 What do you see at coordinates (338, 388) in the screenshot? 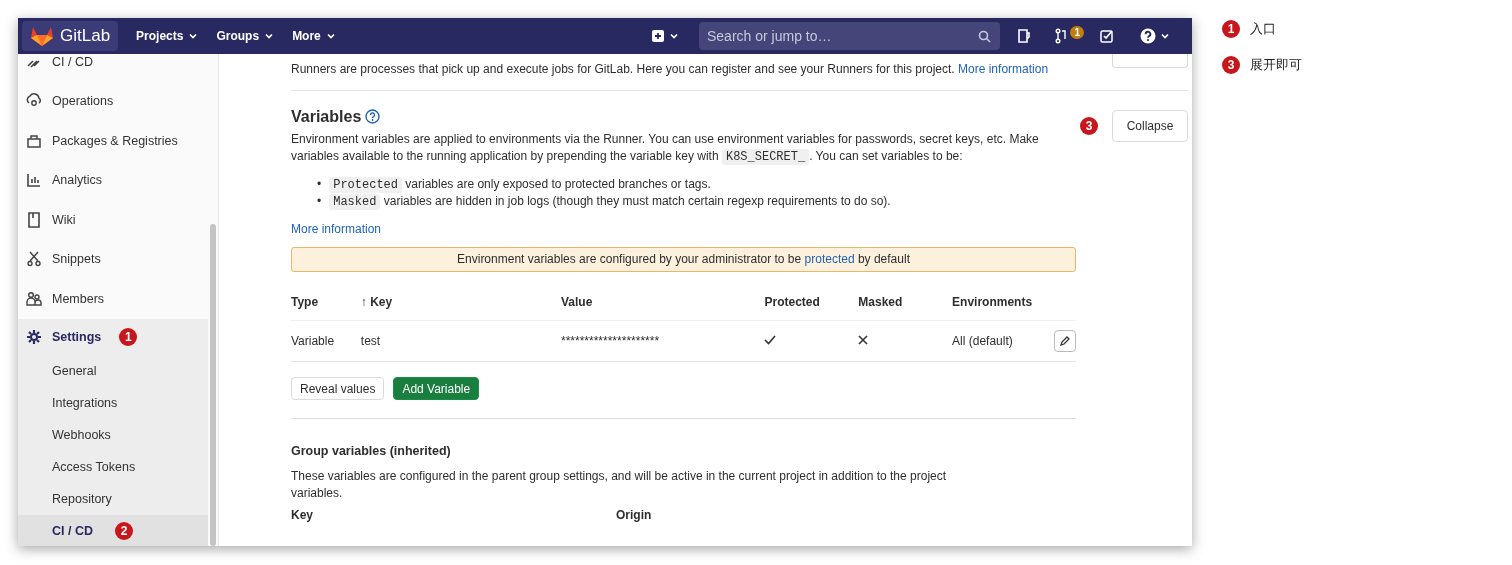
I see `reveal-values-button: Reveal values` at bounding box center [338, 388].